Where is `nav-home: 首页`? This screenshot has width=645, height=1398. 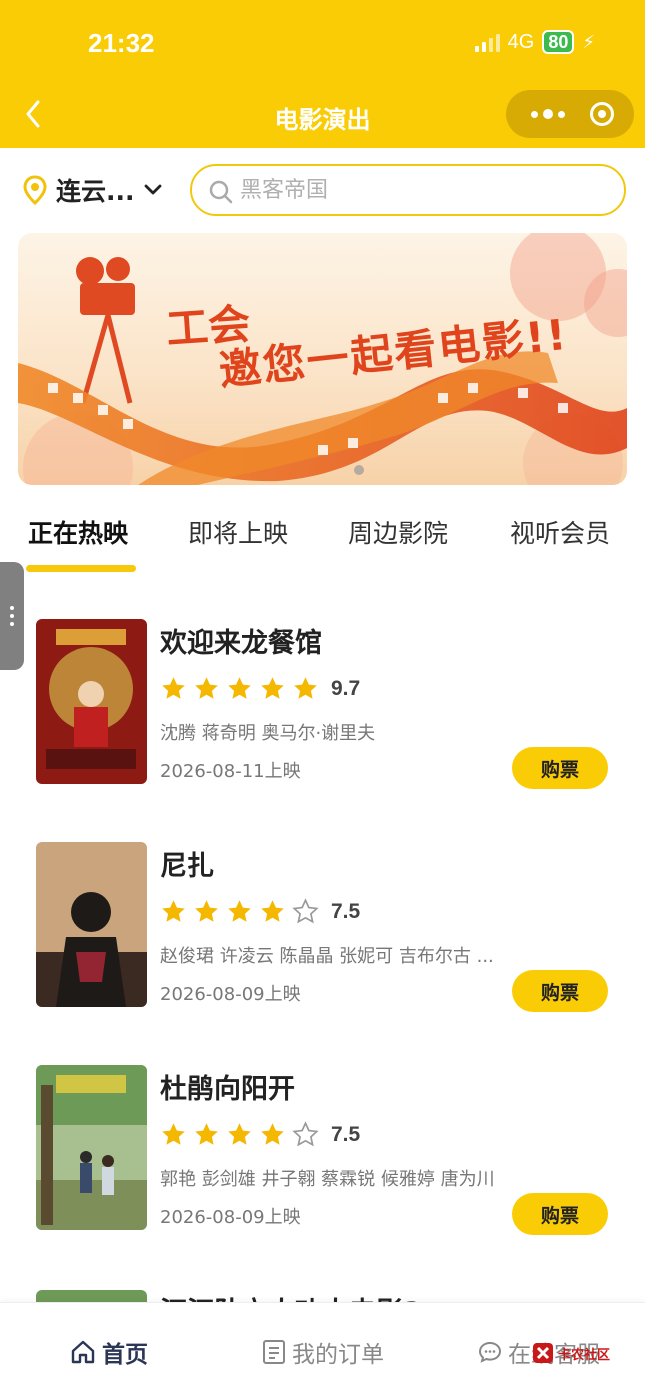
nav-home: 首页 is located at coordinates (109, 1352).